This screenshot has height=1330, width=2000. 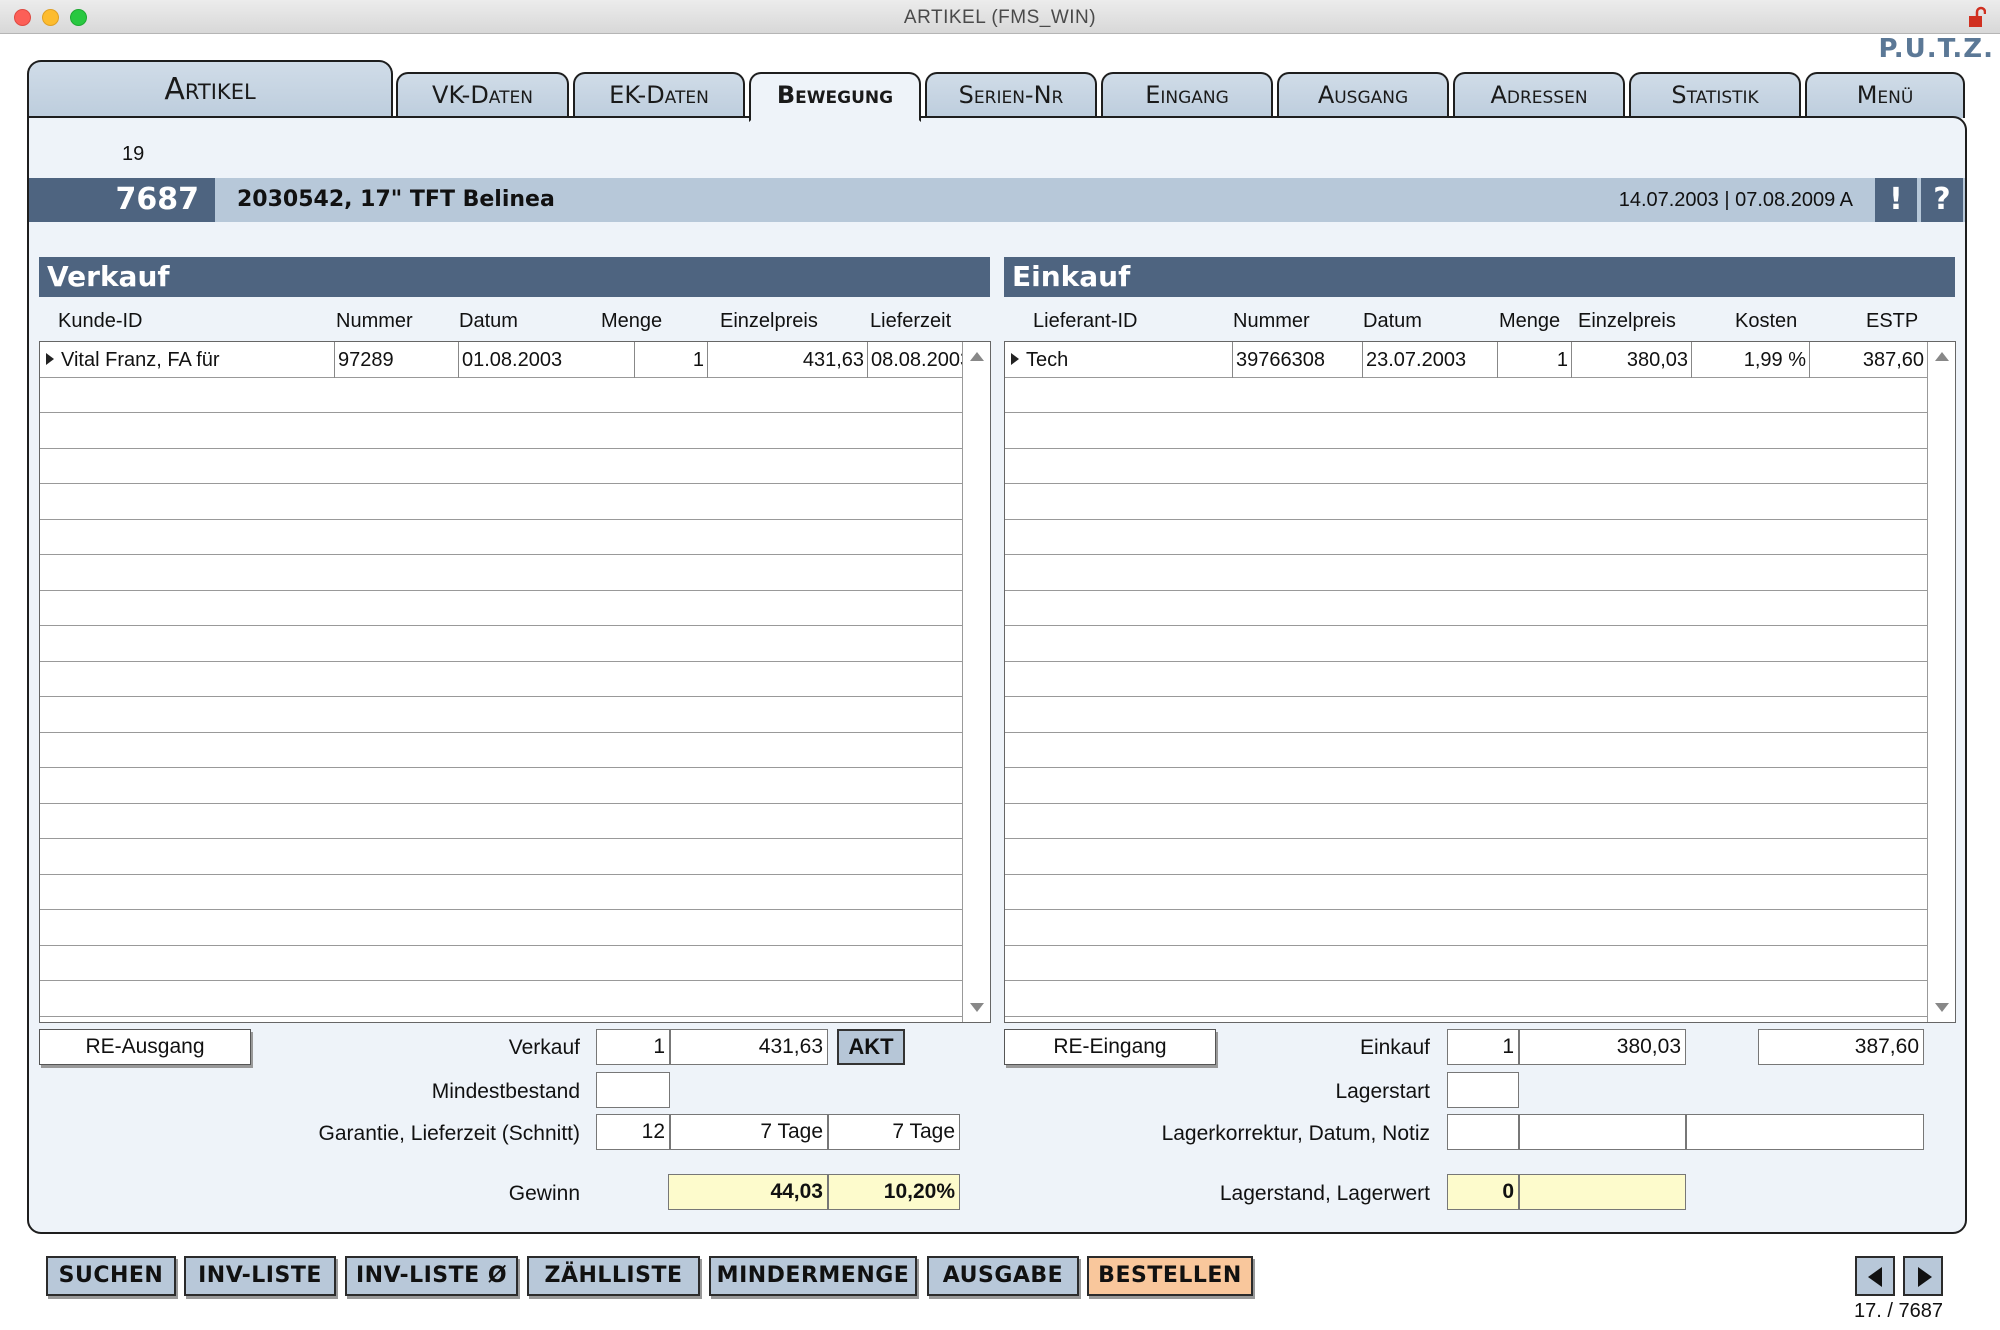 What do you see at coordinates (633, 1047) in the screenshot?
I see `verkauf-menge-field: 1` at bounding box center [633, 1047].